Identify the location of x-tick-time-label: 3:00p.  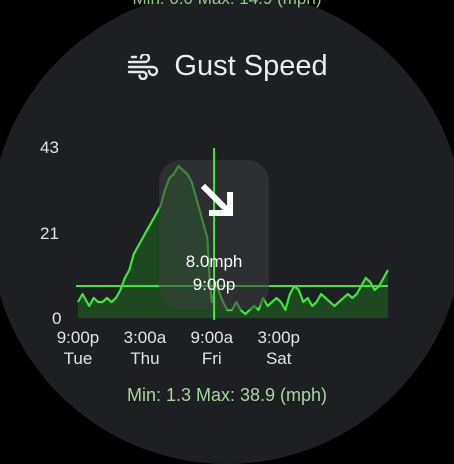
(278, 337).